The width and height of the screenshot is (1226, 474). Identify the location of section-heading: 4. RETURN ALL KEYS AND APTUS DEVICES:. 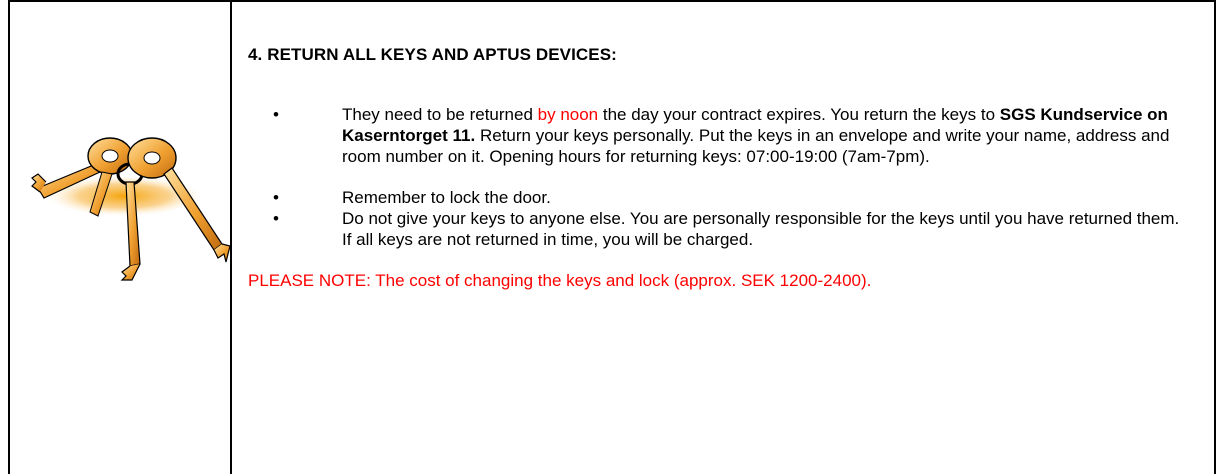
(432, 54).